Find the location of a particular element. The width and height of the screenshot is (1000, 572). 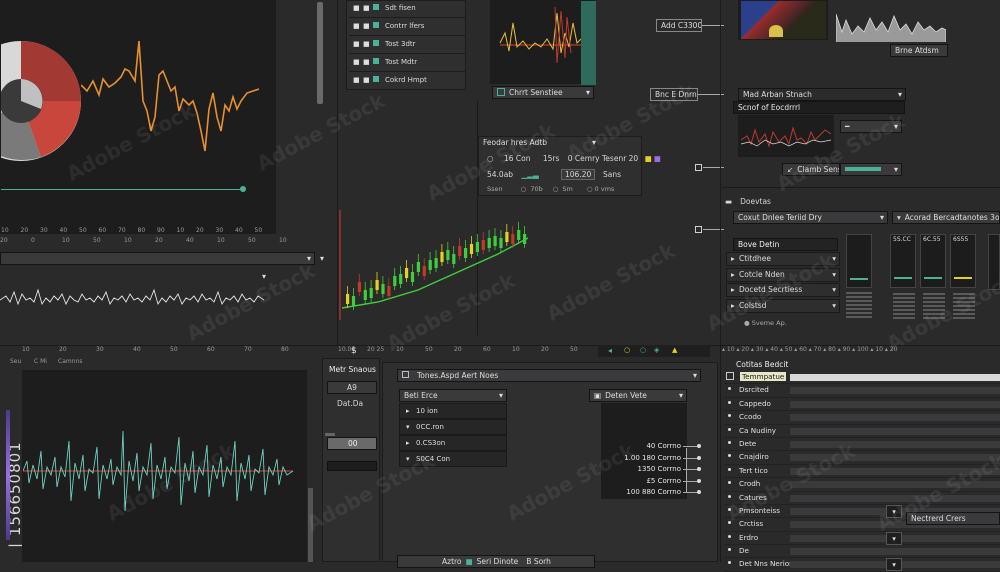

details-item: ▸ Docetd Secrtiess ▾ is located at coordinates (783, 290).